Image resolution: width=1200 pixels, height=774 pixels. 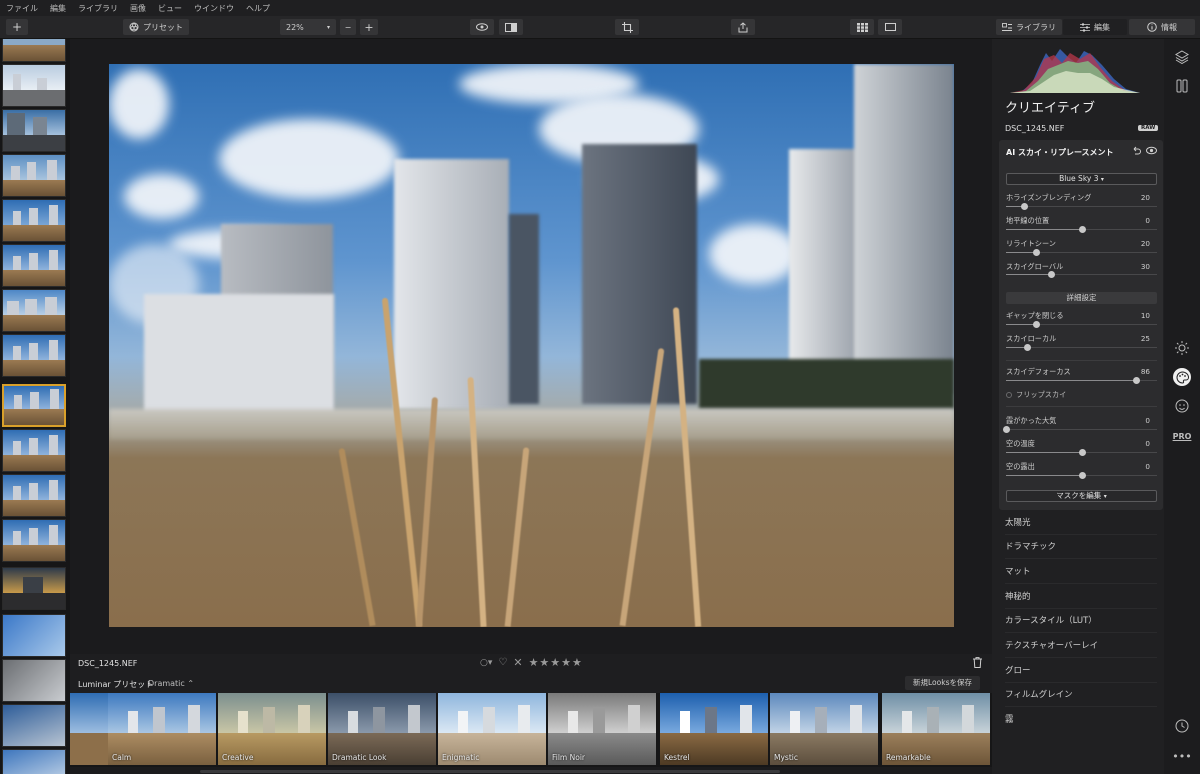 I want to click on presets-label: プリセット, so click(x=163, y=27).